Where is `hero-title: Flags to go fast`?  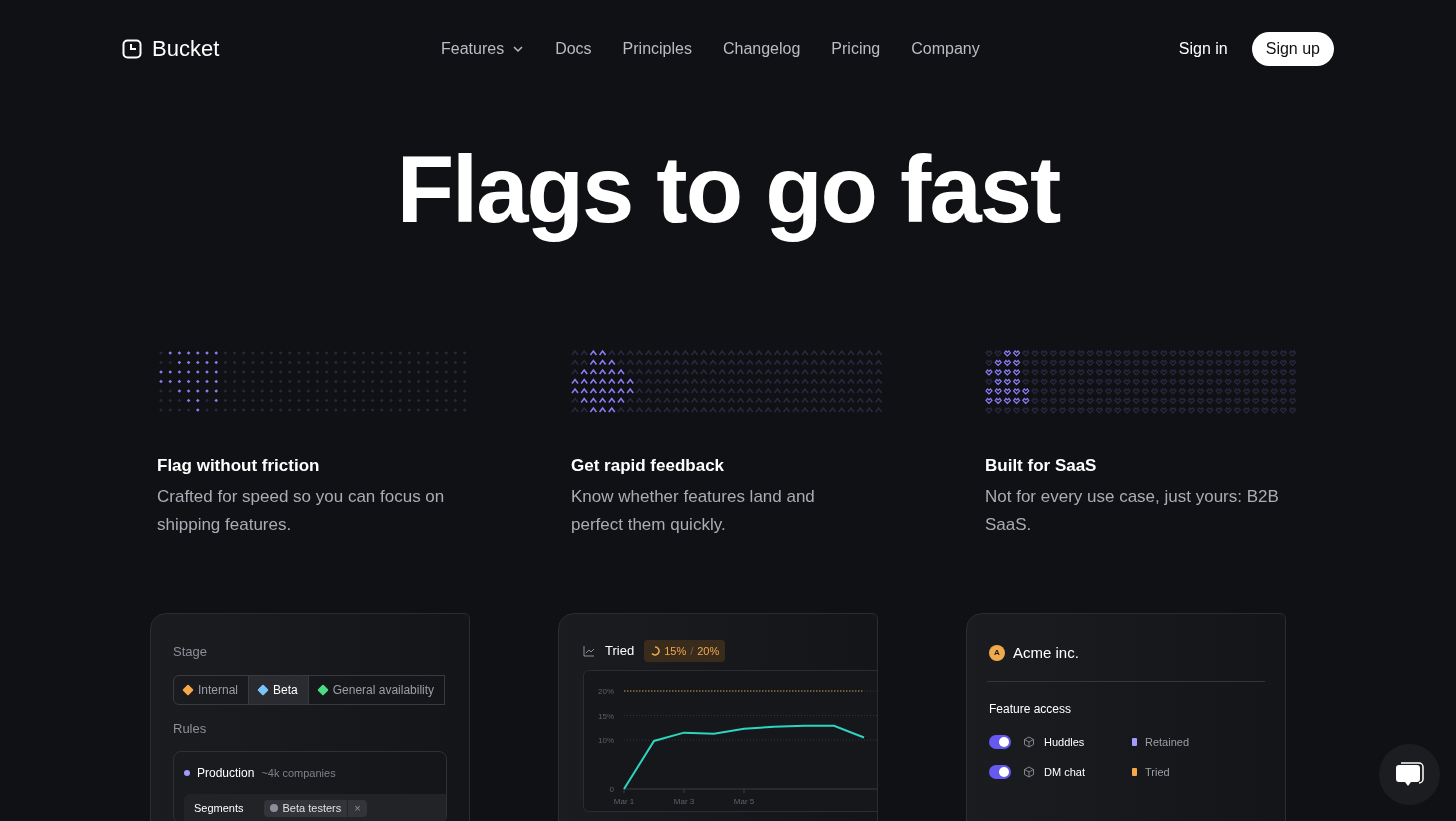
hero-title: Flags to go fast is located at coordinates (728, 190).